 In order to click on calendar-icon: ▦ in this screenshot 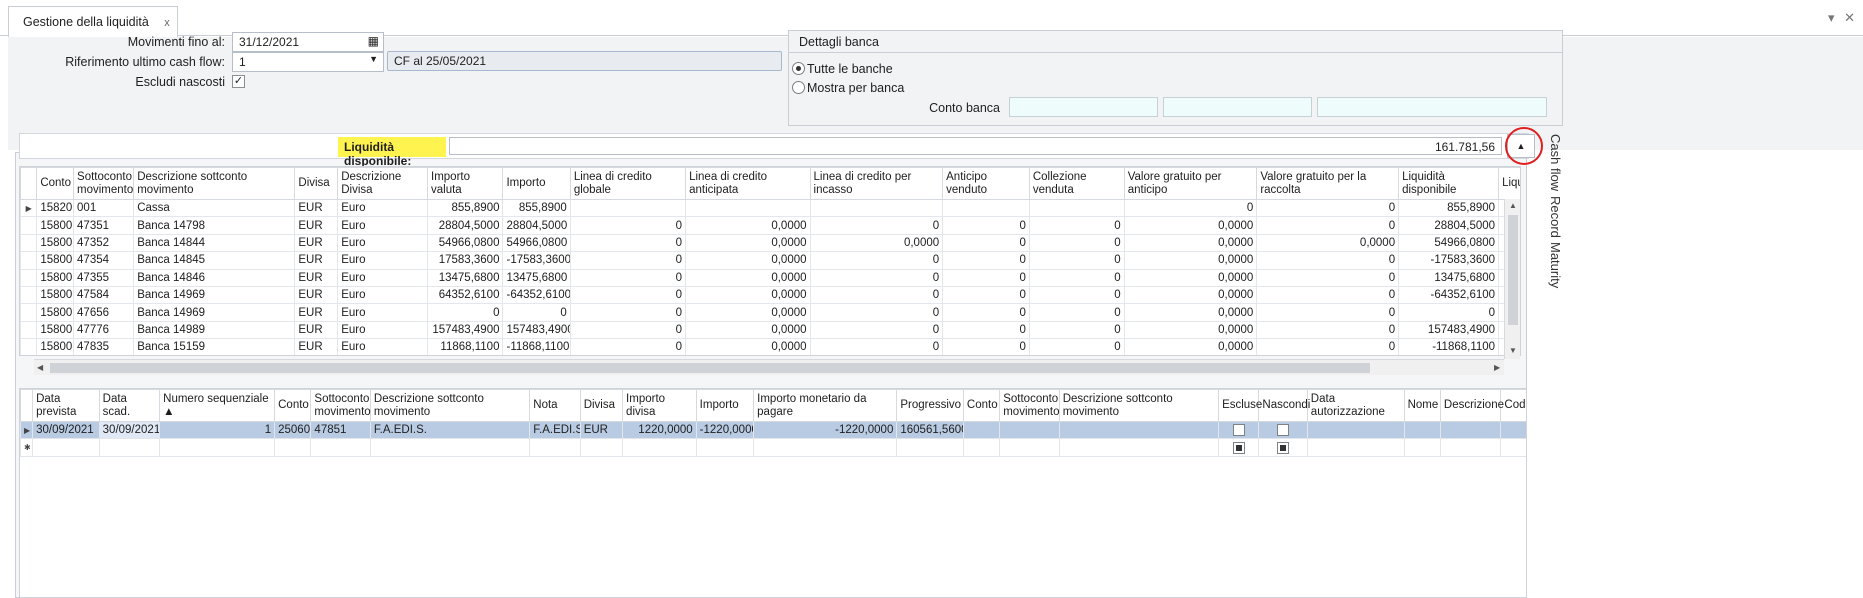, I will do `click(373, 41)`.